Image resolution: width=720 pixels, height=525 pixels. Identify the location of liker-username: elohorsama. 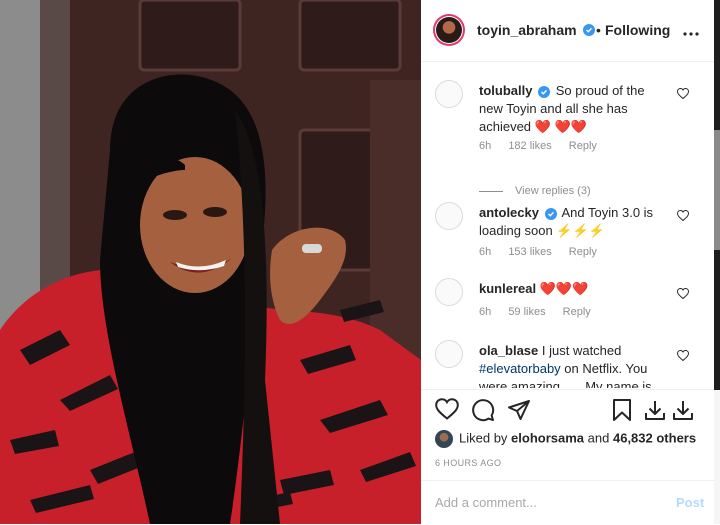
(547, 437).